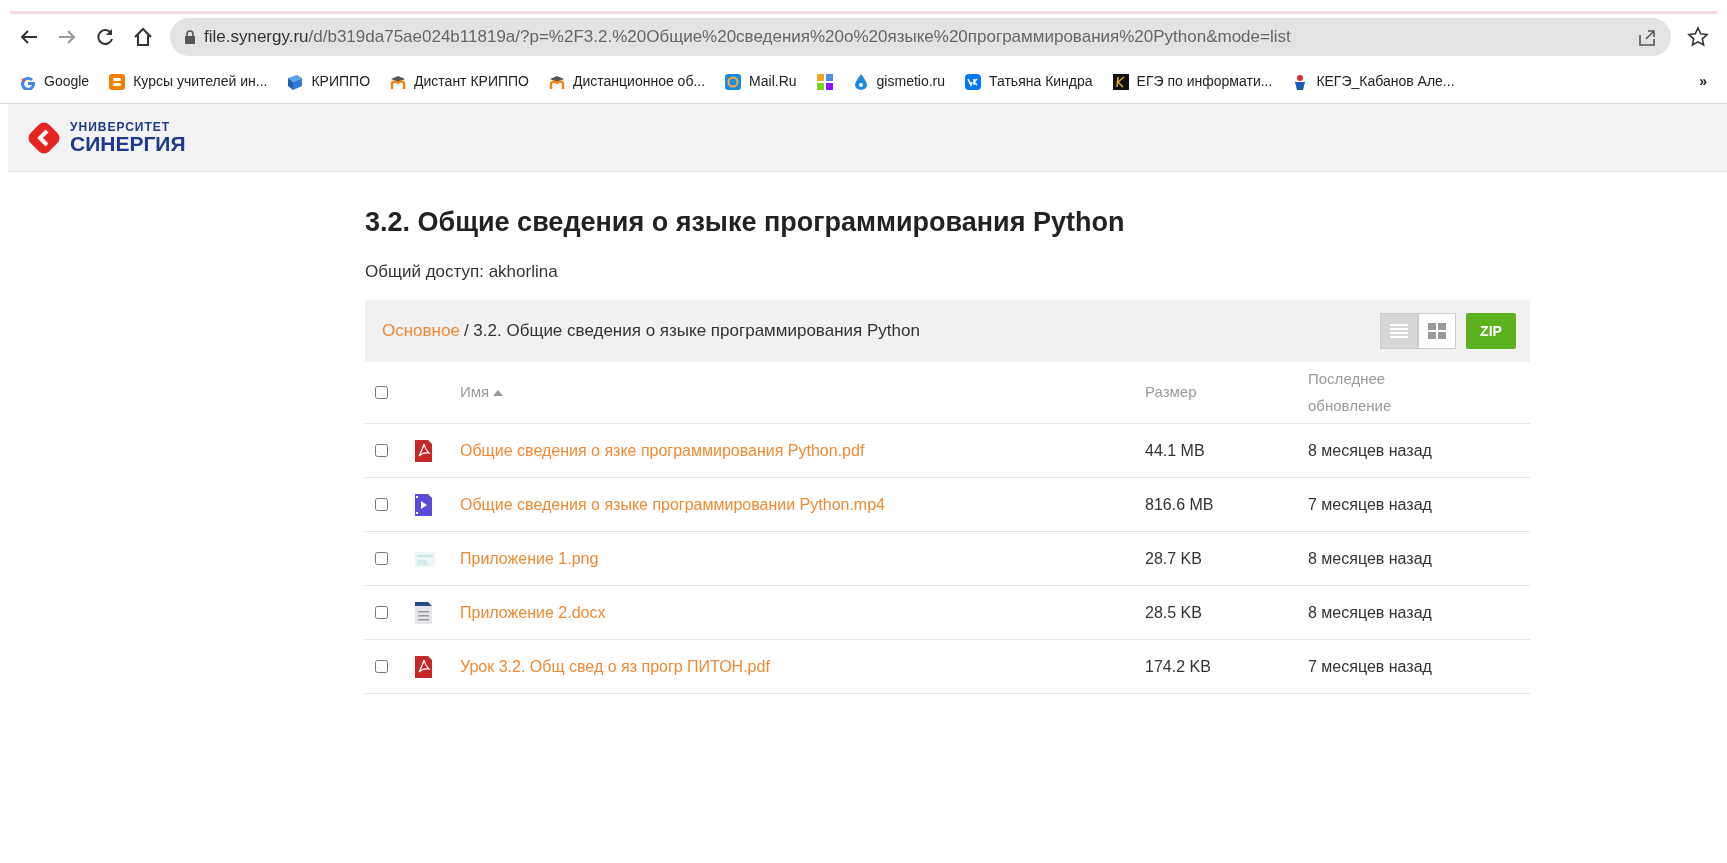 This screenshot has width=1727, height=863. What do you see at coordinates (190, 37) in the screenshot?
I see `lock-icon` at bounding box center [190, 37].